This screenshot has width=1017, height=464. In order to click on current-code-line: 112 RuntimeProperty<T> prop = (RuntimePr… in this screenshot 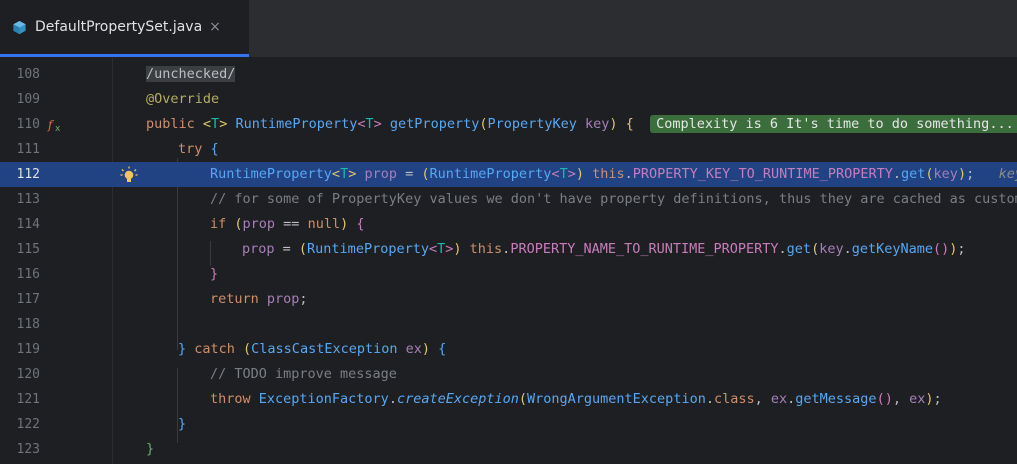, I will do `click(508, 174)`.